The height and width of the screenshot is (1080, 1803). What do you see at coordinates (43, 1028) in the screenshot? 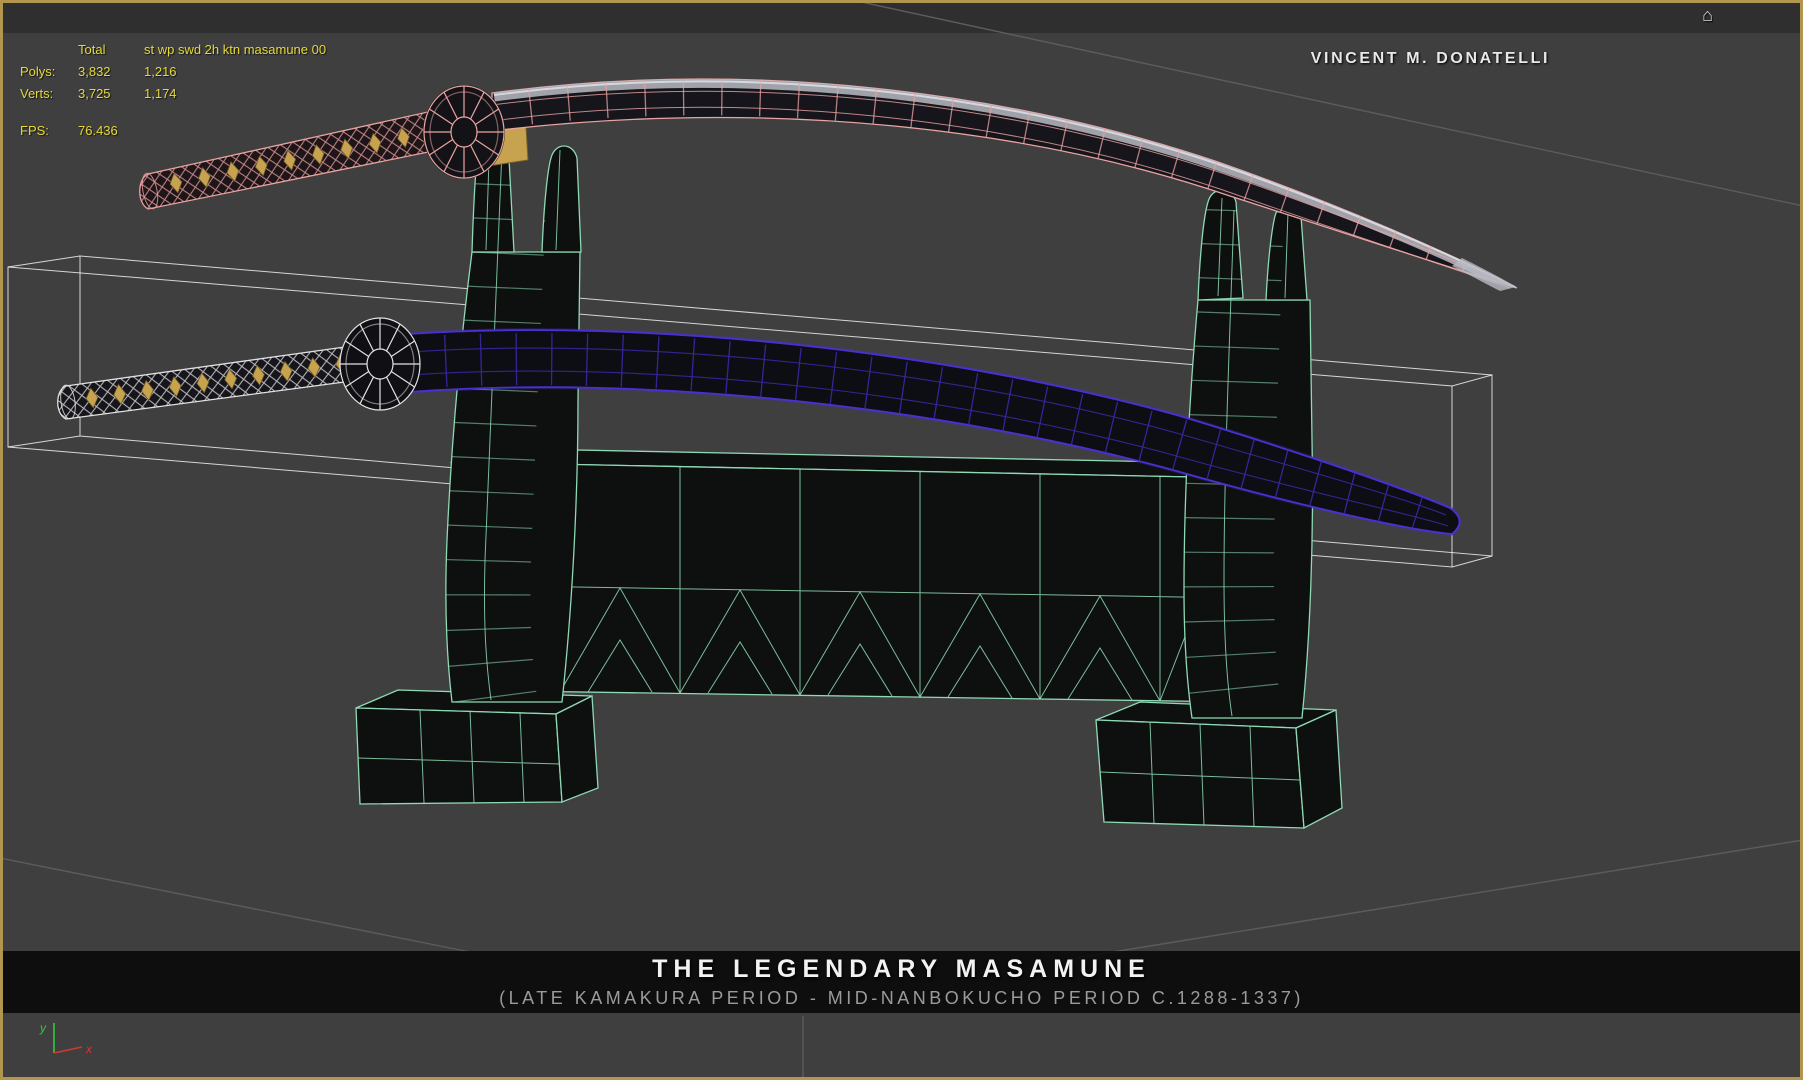
I see `axis-y-label: y` at bounding box center [43, 1028].